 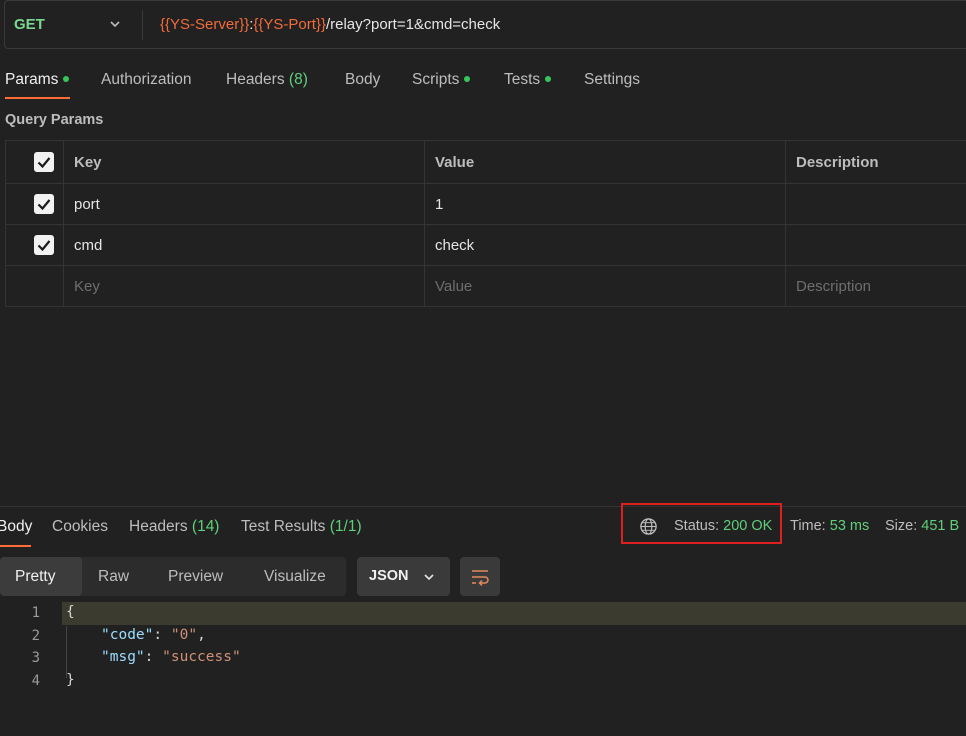 I want to click on size-value: 451 B, so click(x=940, y=526).